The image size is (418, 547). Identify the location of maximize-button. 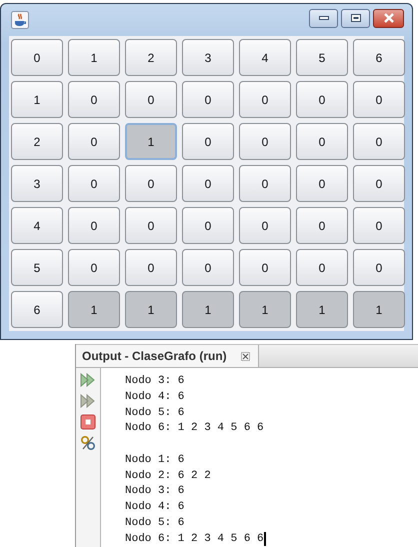
(355, 18).